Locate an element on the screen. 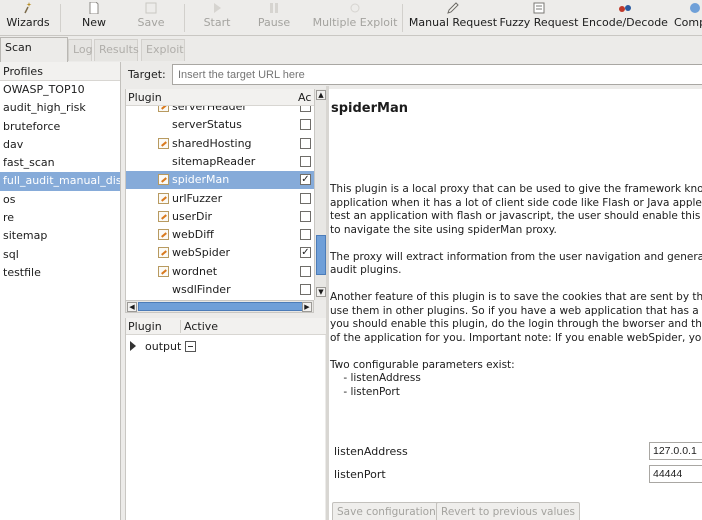  tab-log: Log is located at coordinates (80, 50).